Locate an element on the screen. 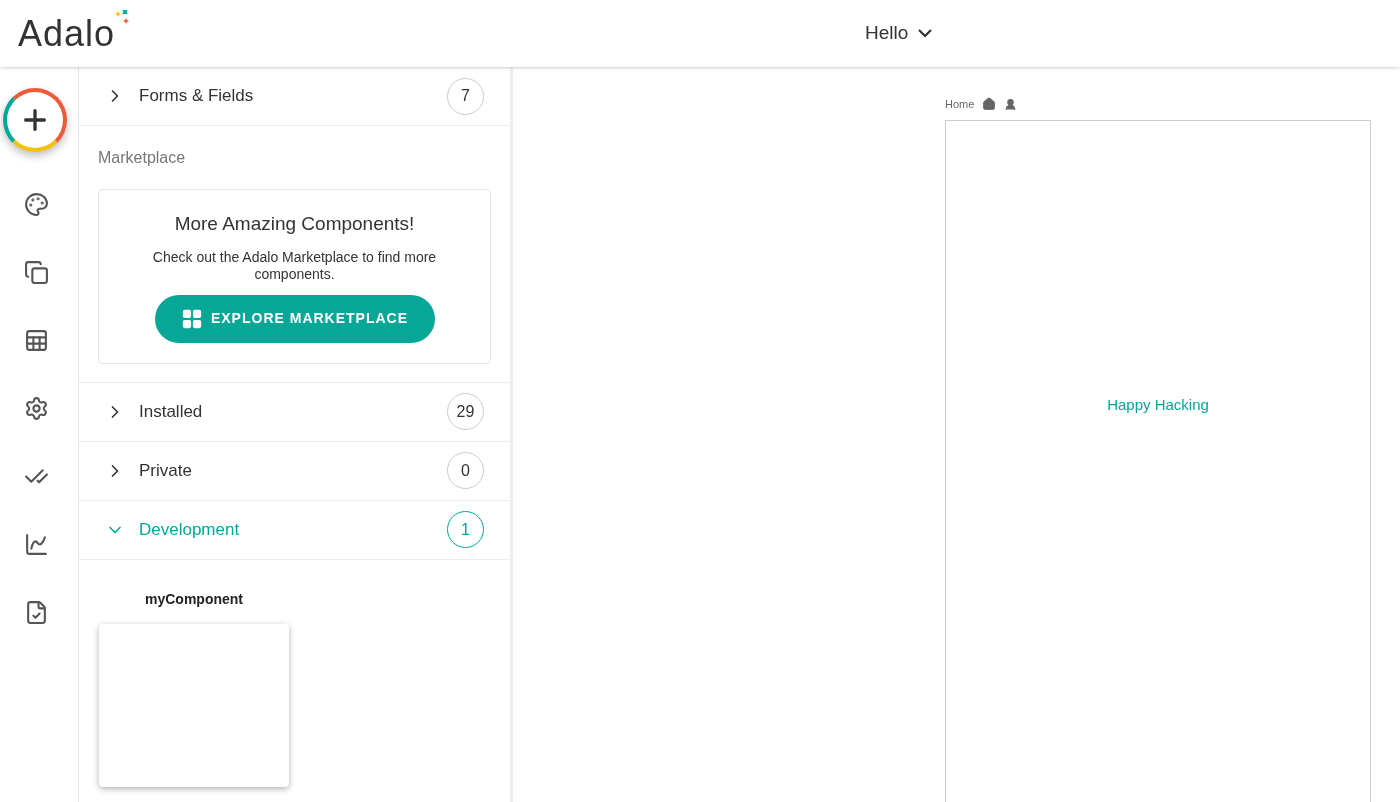 This screenshot has width=1400, height=802. screen-text: Happy Hacking is located at coordinates (1158, 405).